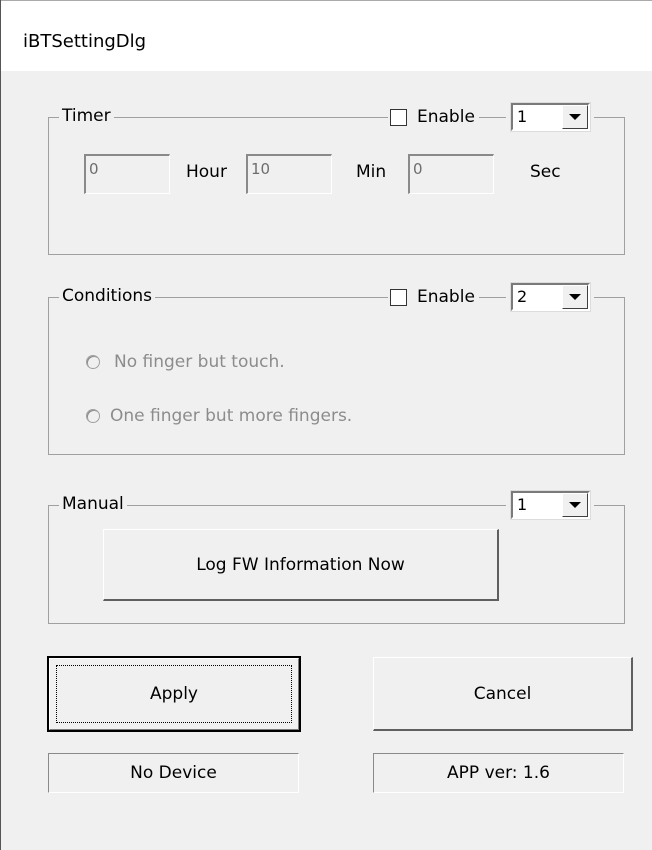 The image size is (652, 850). What do you see at coordinates (199, 362) in the screenshot?
I see `condition-option-label: No finger but touch.` at bounding box center [199, 362].